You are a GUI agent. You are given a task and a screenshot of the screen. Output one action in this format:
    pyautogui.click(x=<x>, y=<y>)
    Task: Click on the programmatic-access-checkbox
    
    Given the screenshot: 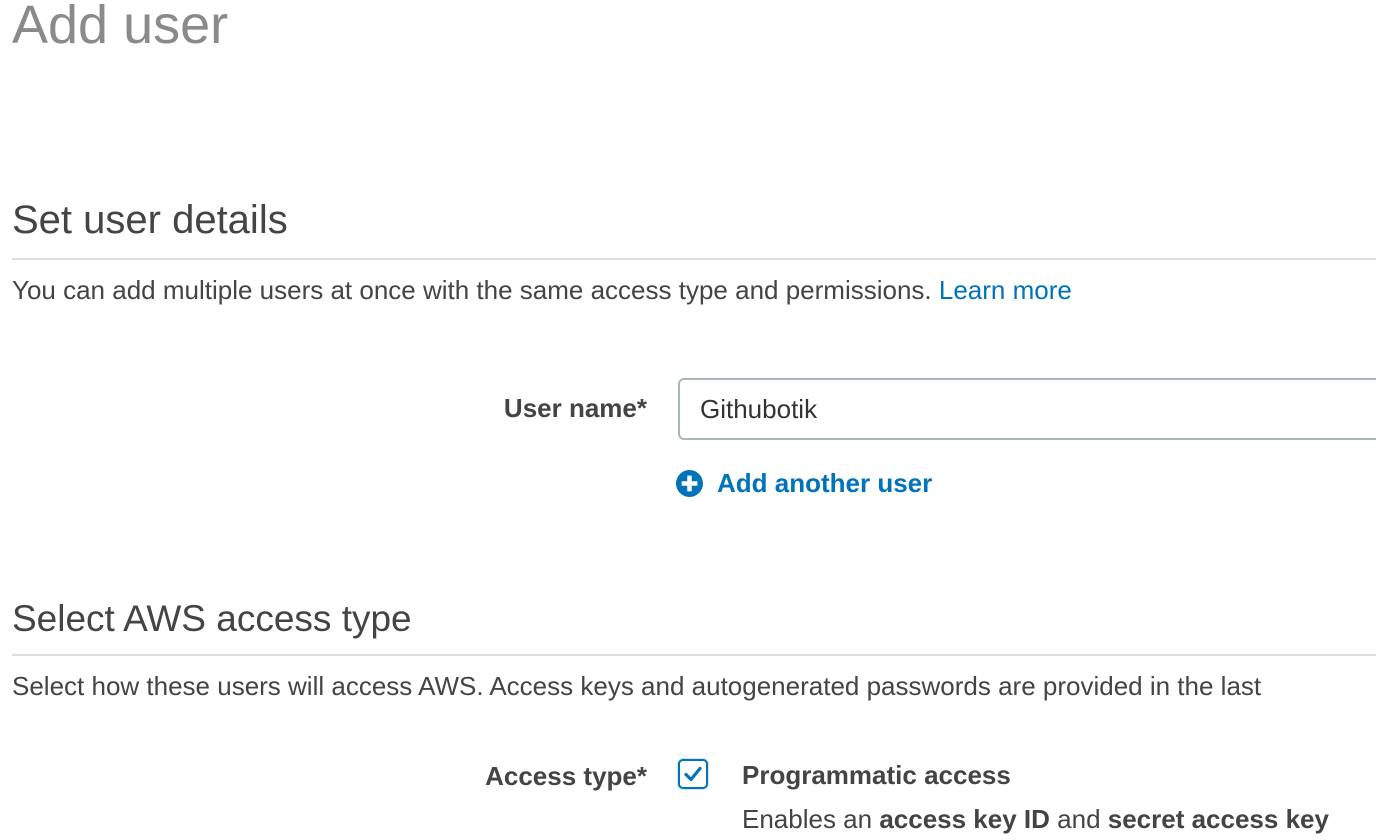 What is the action you would take?
    pyautogui.click(x=693, y=774)
    